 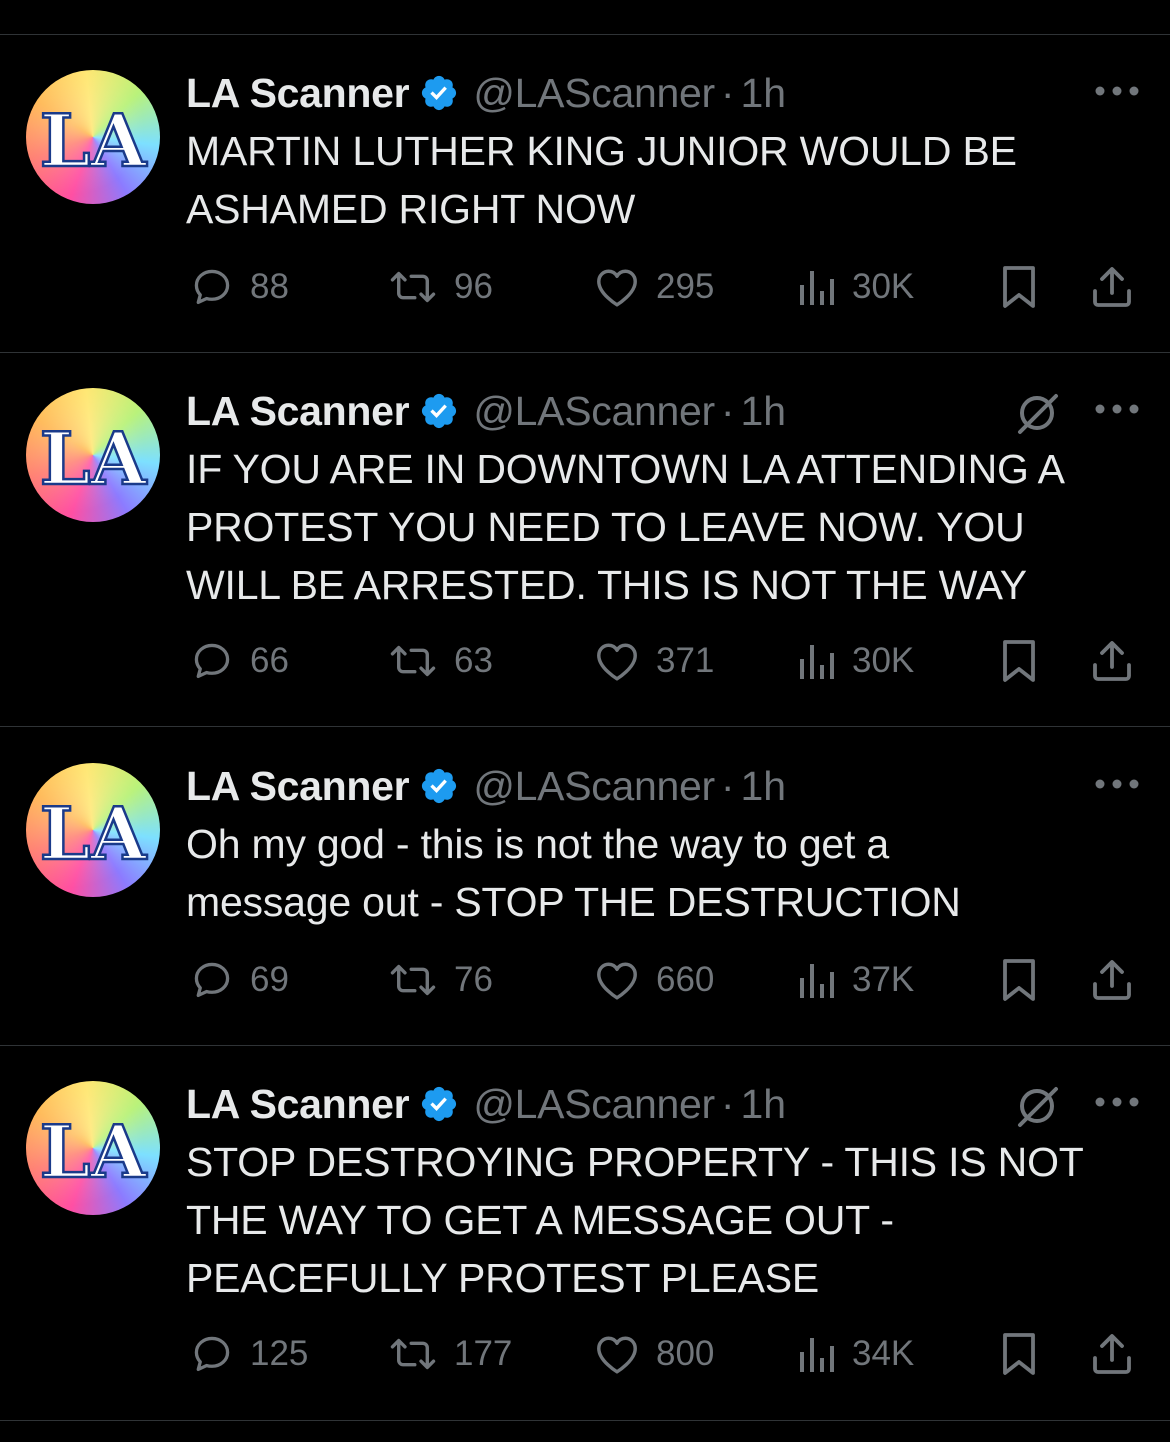 What do you see at coordinates (654, 287) in the screenshot?
I see `like-button: 295` at bounding box center [654, 287].